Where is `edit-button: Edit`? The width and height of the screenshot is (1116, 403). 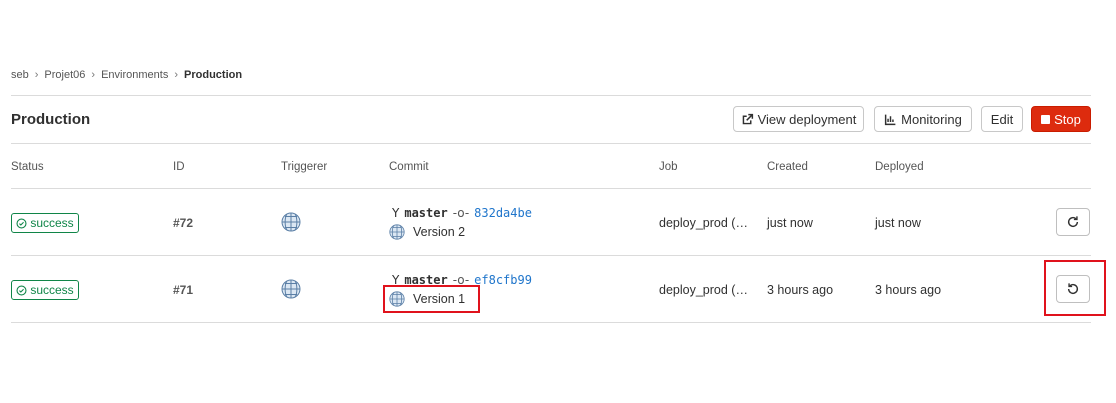 edit-button: Edit is located at coordinates (1002, 119).